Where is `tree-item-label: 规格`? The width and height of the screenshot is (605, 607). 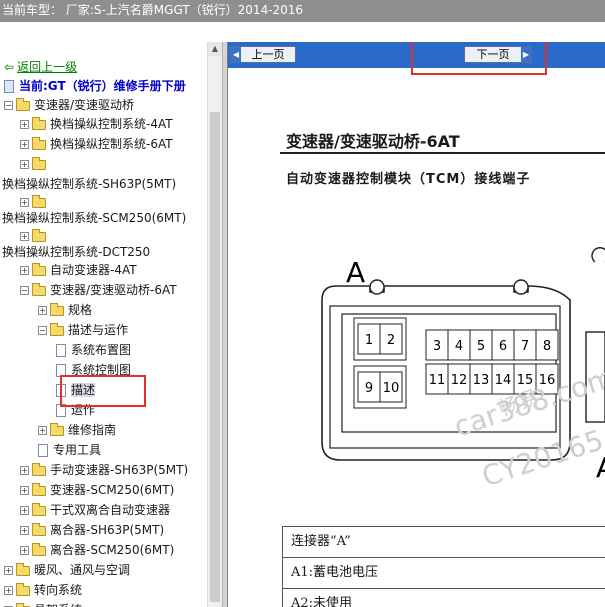
tree-item-label: 规格 is located at coordinates (80, 310).